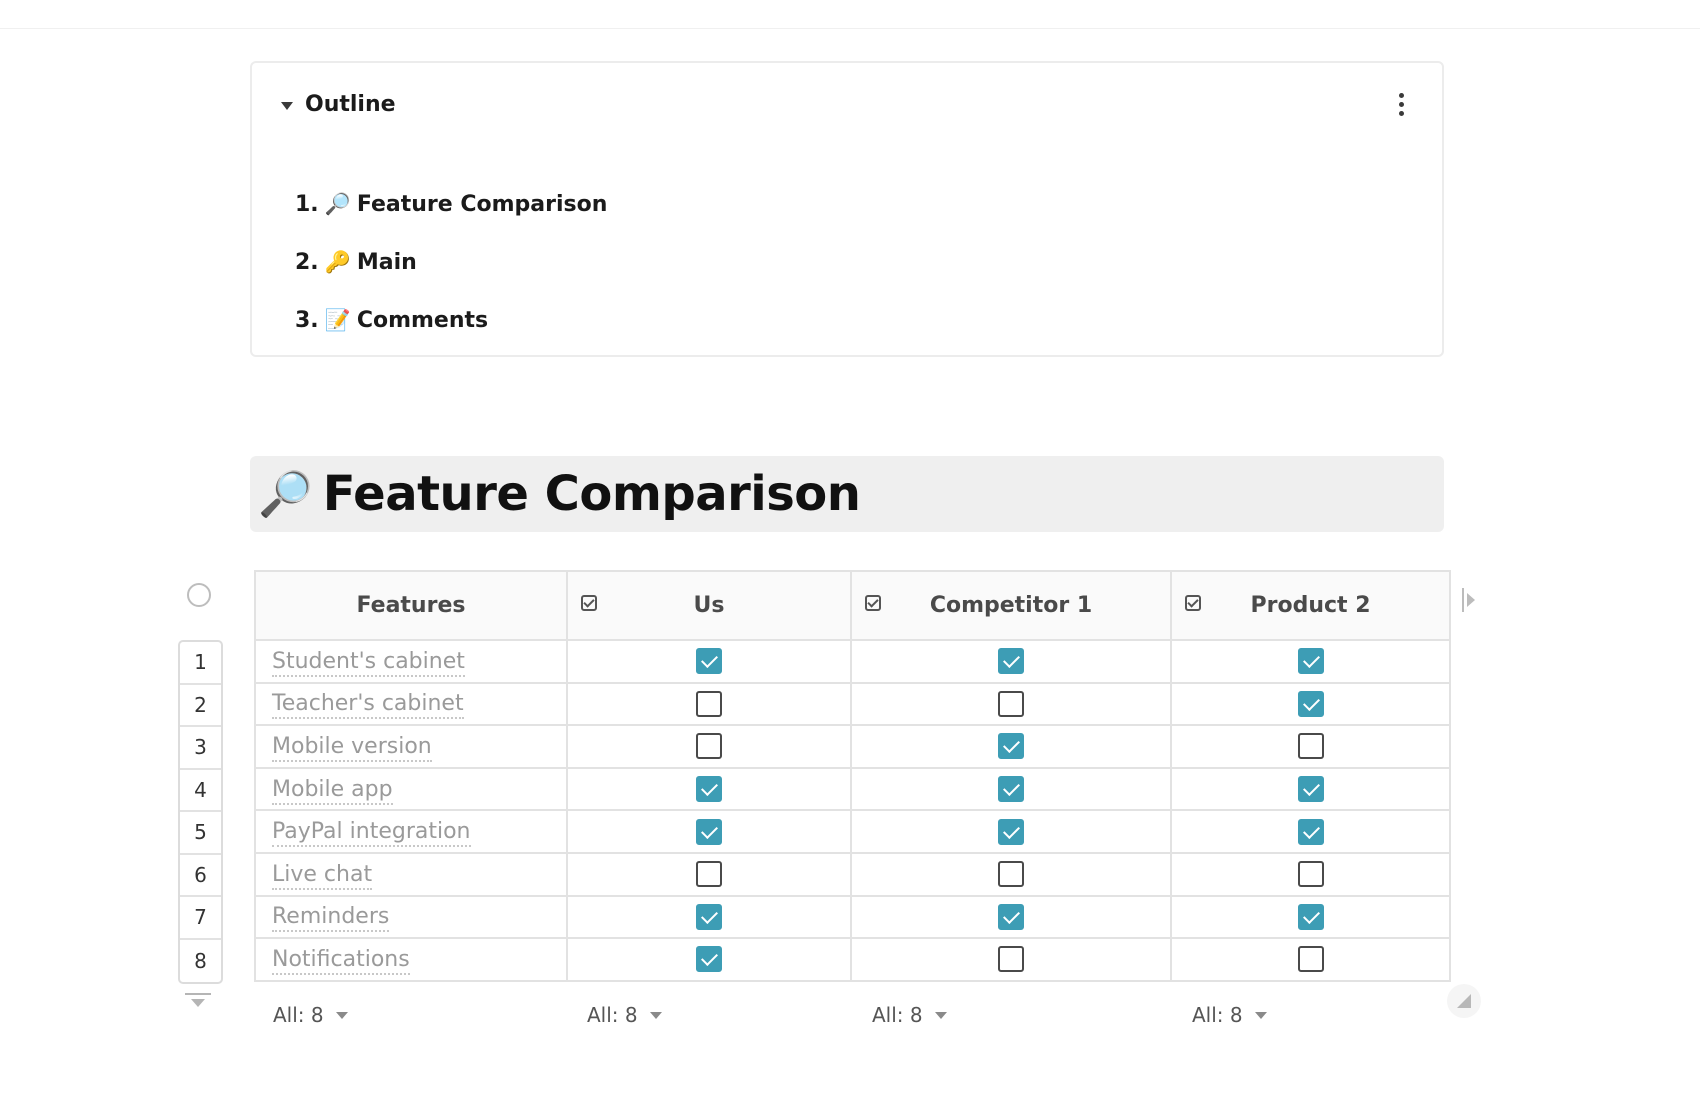 The height and width of the screenshot is (1100, 1700). Describe the element at coordinates (200, 876) in the screenshot. I see `row-number: 6` at that location.